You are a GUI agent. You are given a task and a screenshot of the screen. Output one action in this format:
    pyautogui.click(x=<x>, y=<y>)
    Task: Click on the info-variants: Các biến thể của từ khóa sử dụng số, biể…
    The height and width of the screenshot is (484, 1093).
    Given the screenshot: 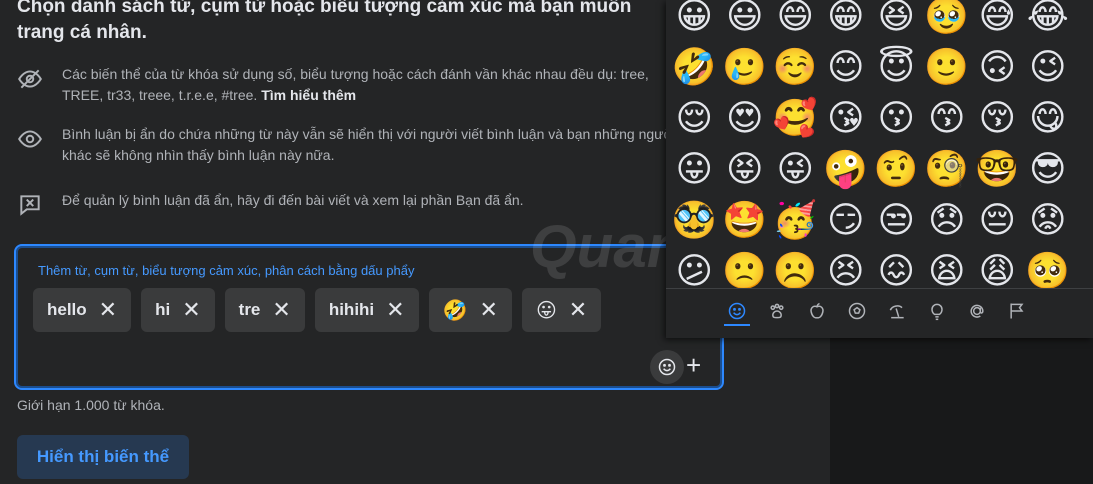 What is the action you would take?
    pyautogui.click(x=347, y=85)
    